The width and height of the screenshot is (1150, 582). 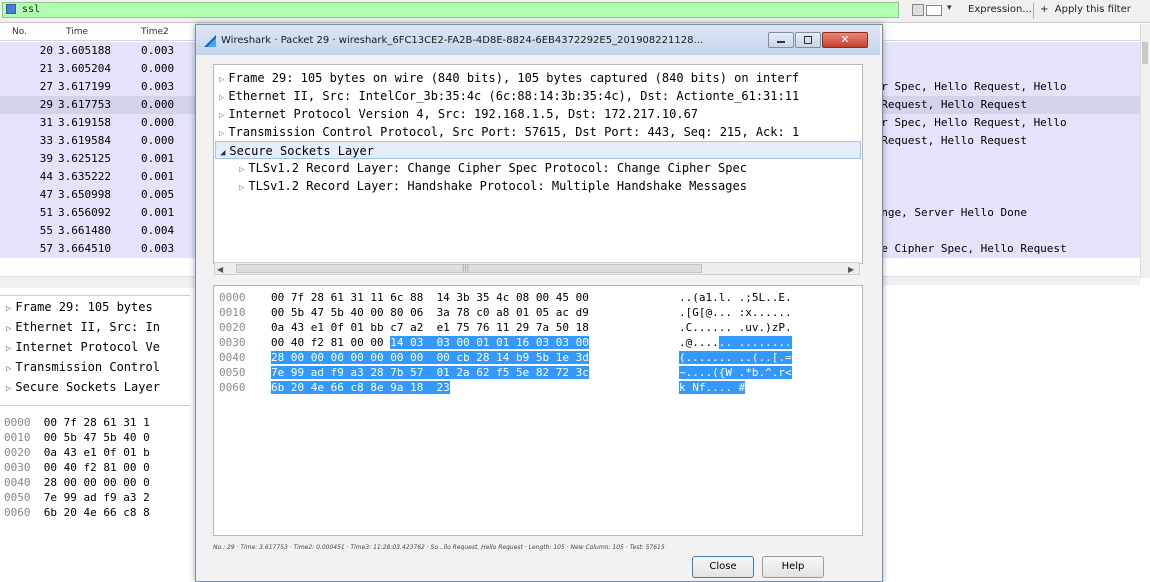 What do you see at coordinates (19, 32) in the screenshot?
I see `column-header-no: No.` at bounding box center [19, 32].